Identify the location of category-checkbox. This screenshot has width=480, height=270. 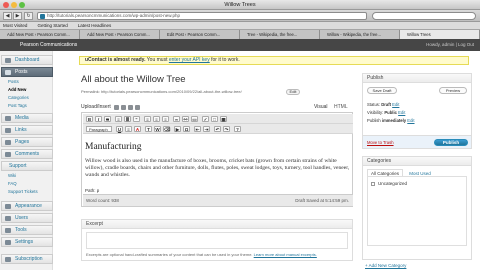
(373, 183).